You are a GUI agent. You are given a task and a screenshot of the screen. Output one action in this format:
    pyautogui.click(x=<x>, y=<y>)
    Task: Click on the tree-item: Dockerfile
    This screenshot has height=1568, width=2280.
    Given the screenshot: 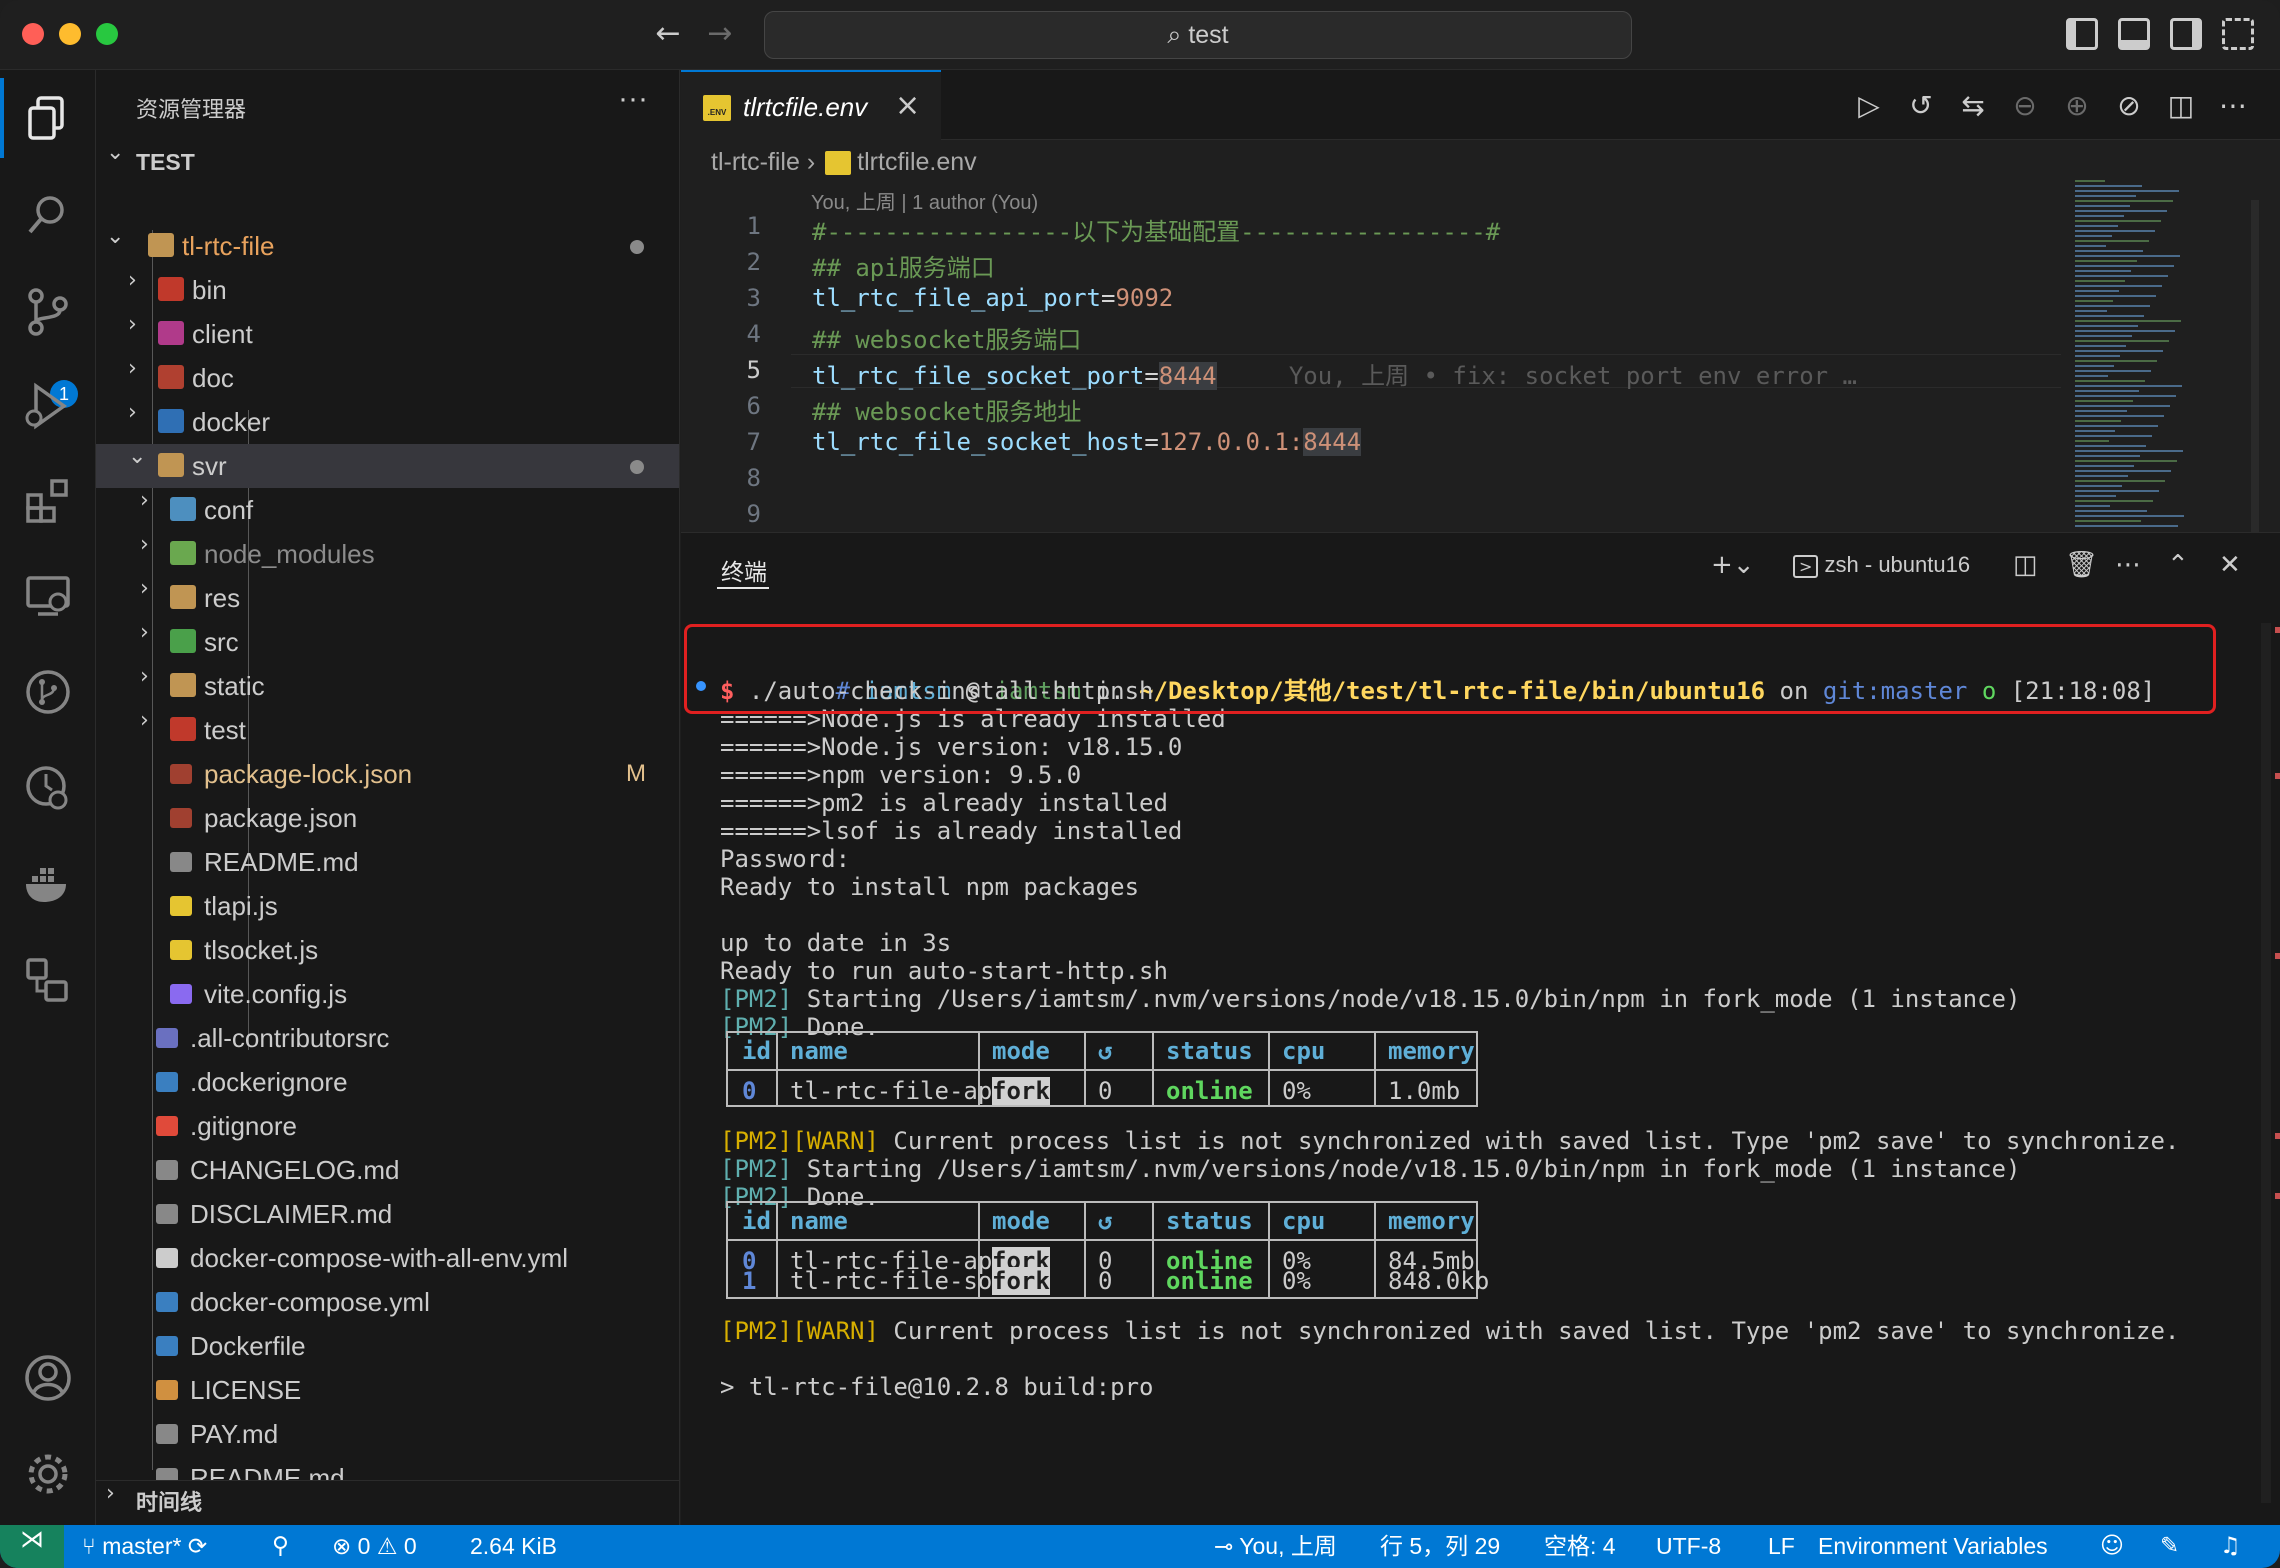 What is the action you would take?
    pyautogui.click(x=387, y=1346)
    